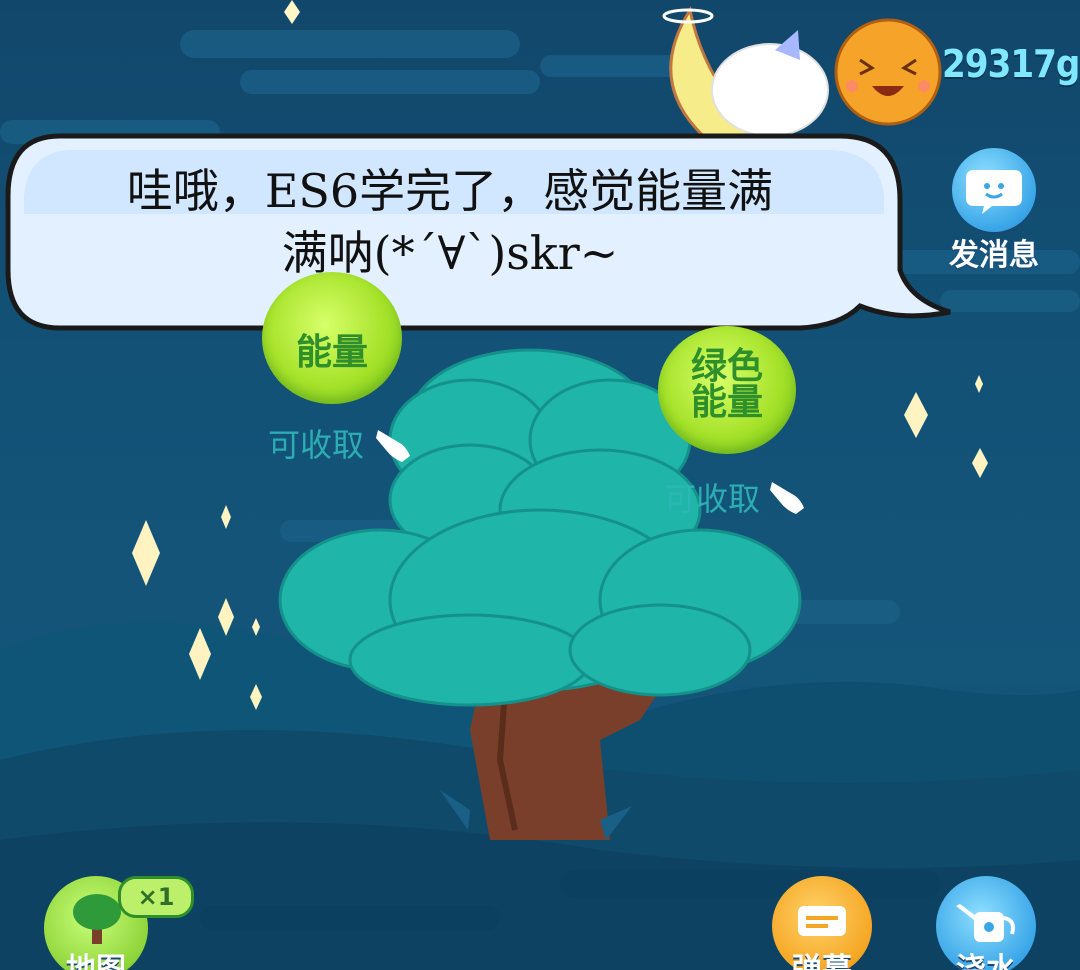 The width and height of the screenshot is (1080, 970). What do you see at coordinates (994, 255) in the screenshot?
I see `send-message-label: 发消息` at bounding box center [994, 255].